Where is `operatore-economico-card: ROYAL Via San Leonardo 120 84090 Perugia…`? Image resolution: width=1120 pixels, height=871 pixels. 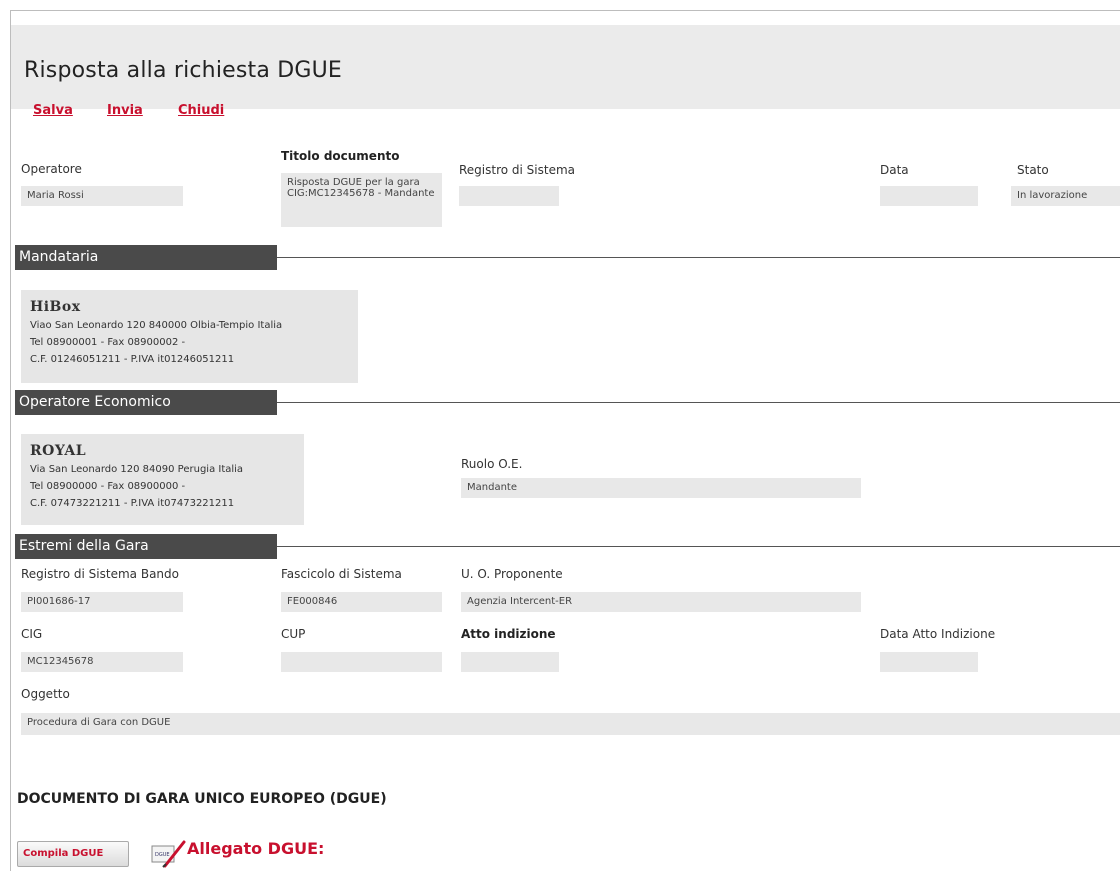
operatore-economico-card: ROYAL Via San Leonardo 120 84090 Perugia… is located at coordinates (162, 479).